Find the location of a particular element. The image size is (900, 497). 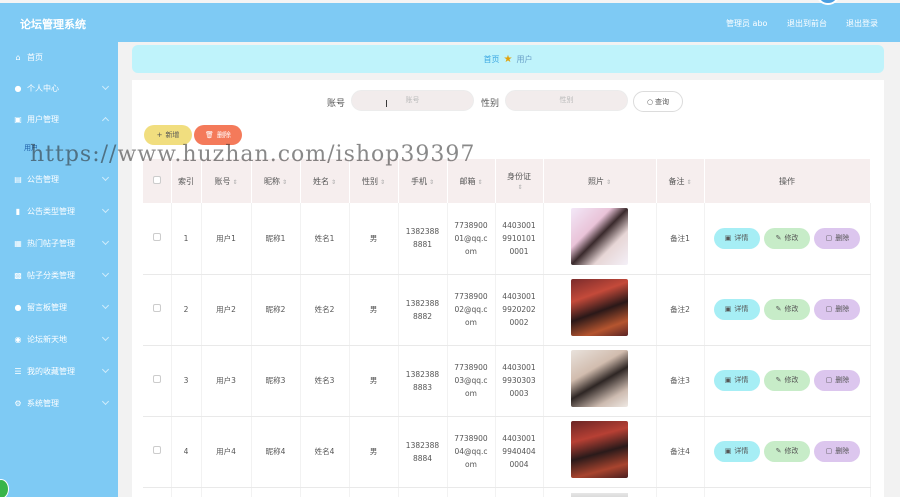

column-header: 备注 ⇕ is located at coordinates (680, 181).